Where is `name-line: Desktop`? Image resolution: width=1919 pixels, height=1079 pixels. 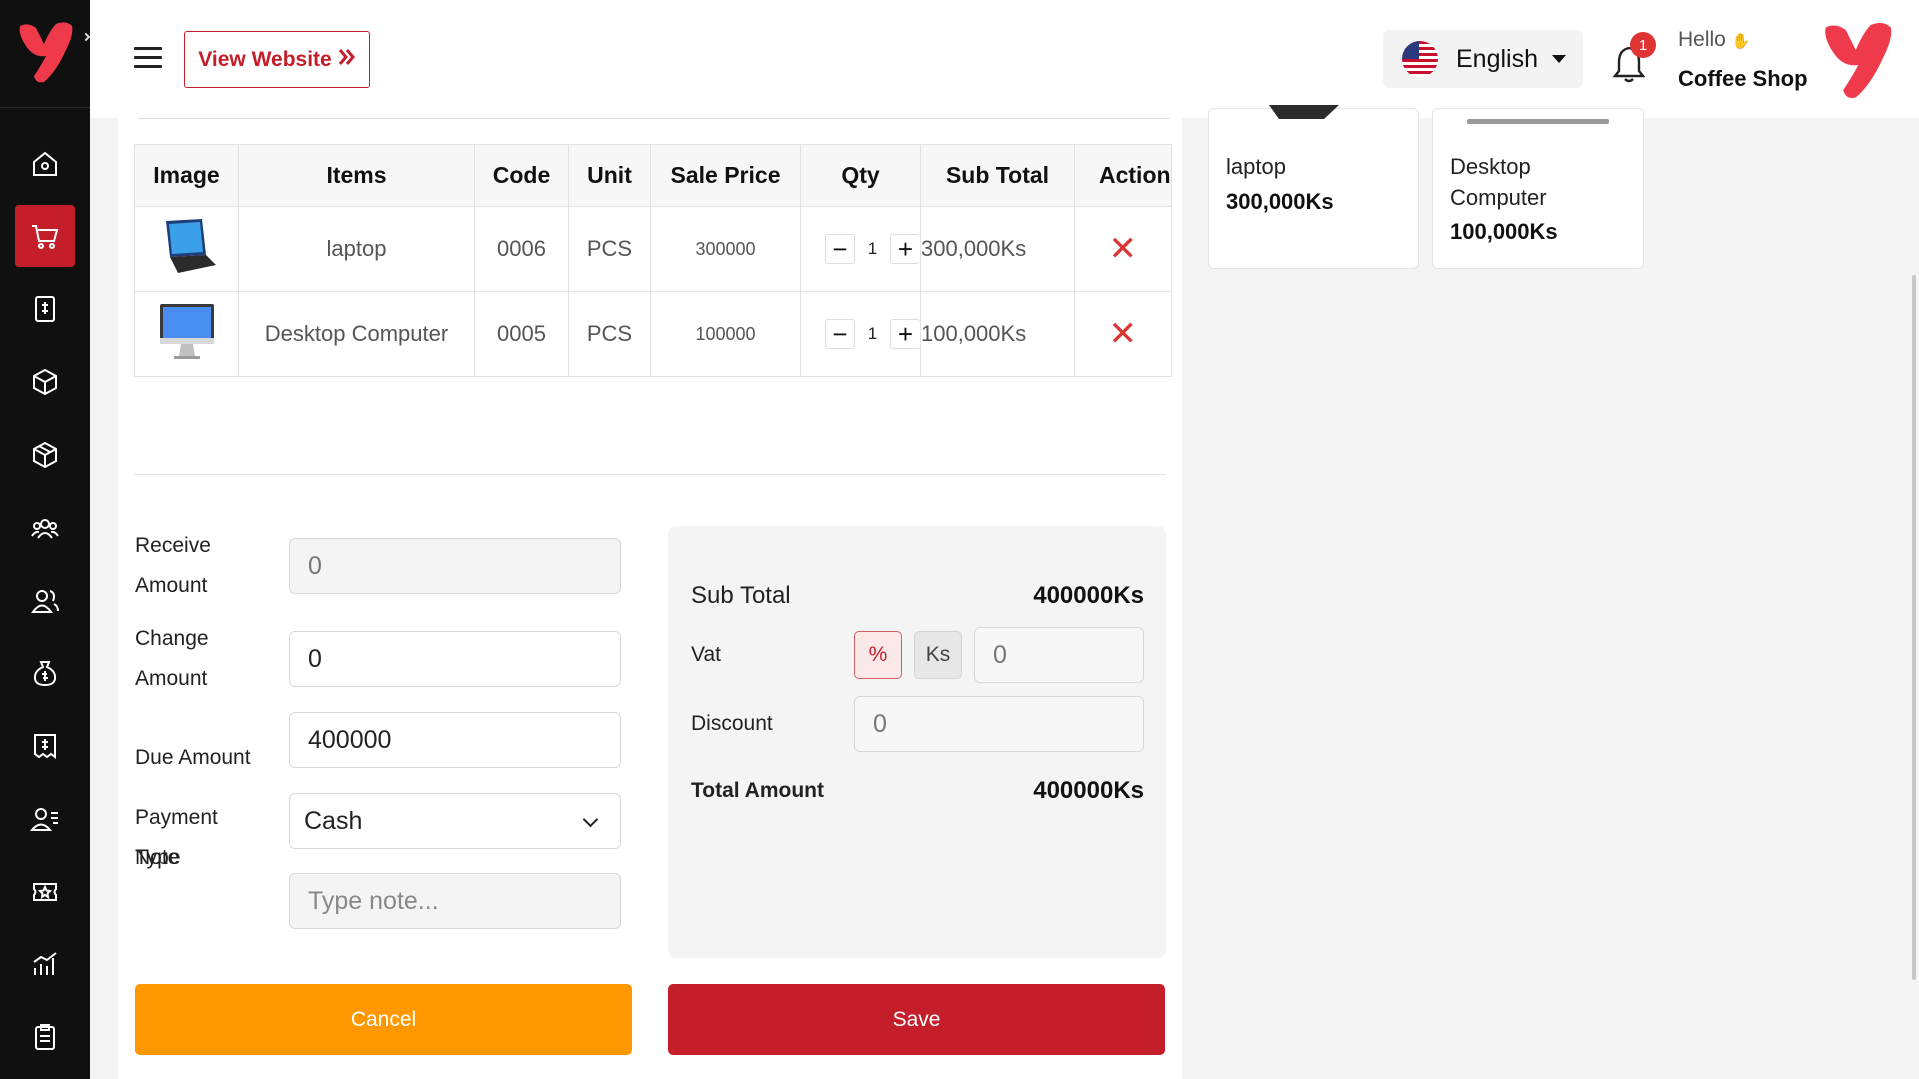
name-line: Desktop is located at coordinates (1490, 166).